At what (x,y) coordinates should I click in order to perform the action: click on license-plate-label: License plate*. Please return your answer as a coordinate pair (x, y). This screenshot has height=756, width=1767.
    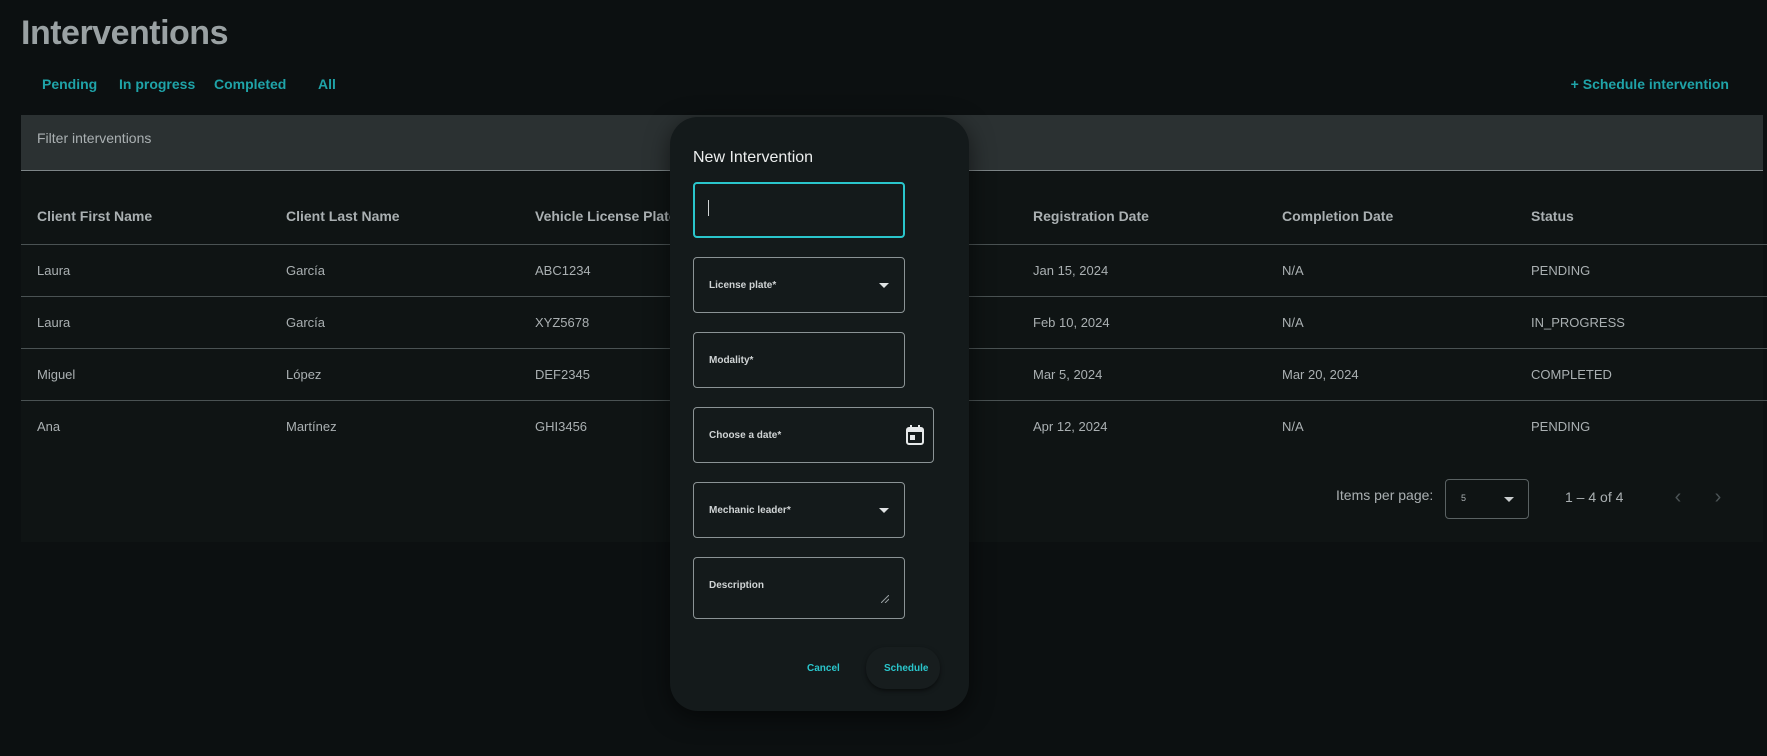
    Looking at the image, I should click on (743, 285).